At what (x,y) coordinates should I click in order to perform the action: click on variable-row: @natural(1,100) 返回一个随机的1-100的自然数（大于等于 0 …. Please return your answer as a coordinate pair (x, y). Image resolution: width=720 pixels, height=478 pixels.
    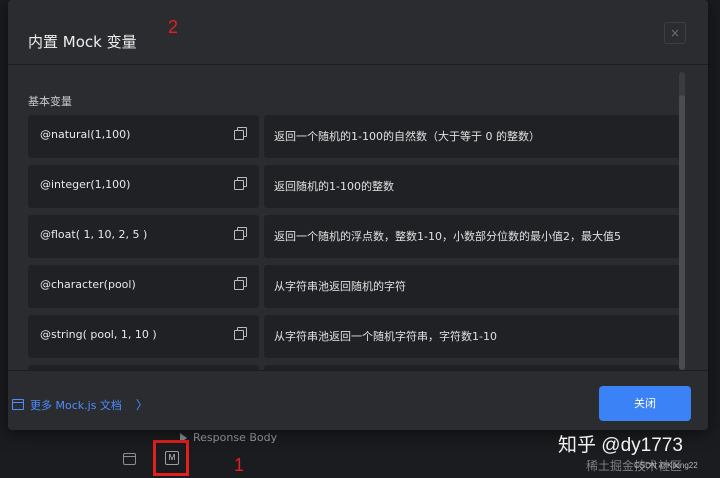
    Looking at the image, I should click on (354, 136).